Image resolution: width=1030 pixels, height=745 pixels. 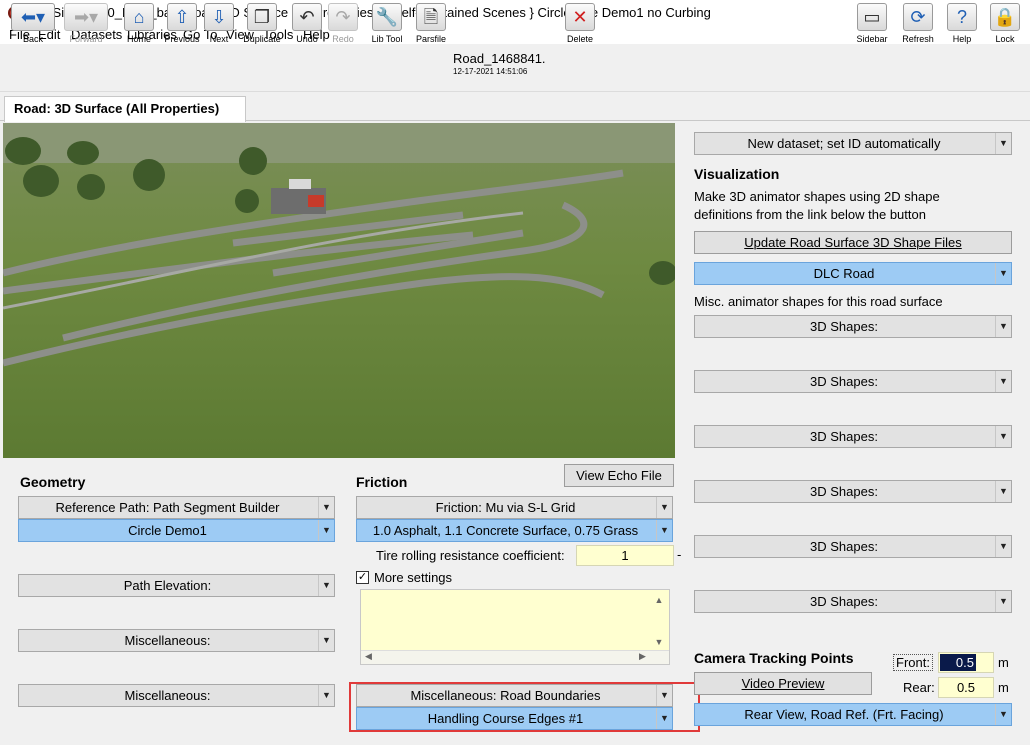 What do you see at coordinates (783, 683) in the screenshot?
I see `video-preview-button: Video Preview` at bounding box center [783, 683].